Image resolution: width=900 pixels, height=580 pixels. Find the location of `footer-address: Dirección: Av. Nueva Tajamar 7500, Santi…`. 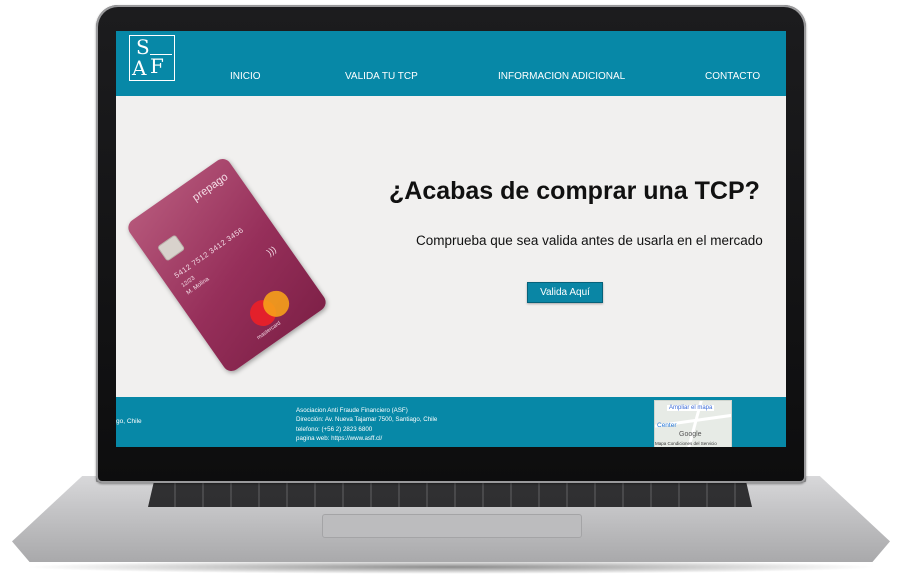

footer-address: Dirección: Av. Nueva Tajamar 7500, Santi… is located at coordinates (367, 420).